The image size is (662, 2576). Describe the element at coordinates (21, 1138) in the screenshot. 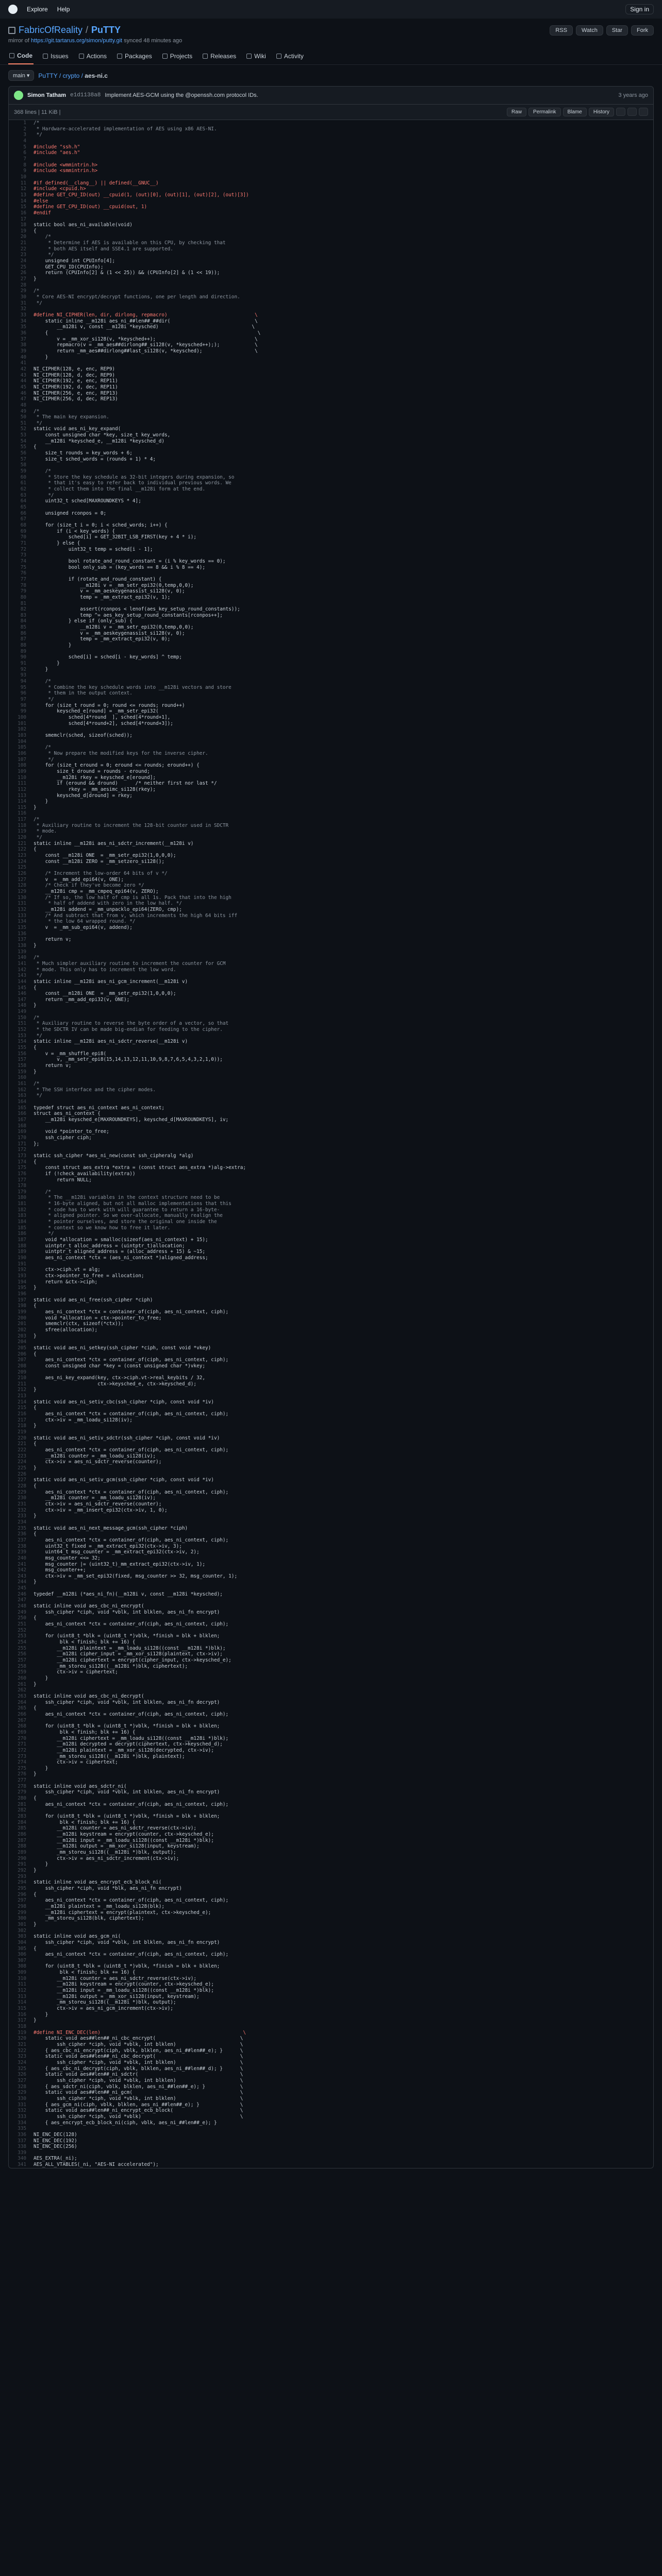

I see `line-number: 170` at that location.